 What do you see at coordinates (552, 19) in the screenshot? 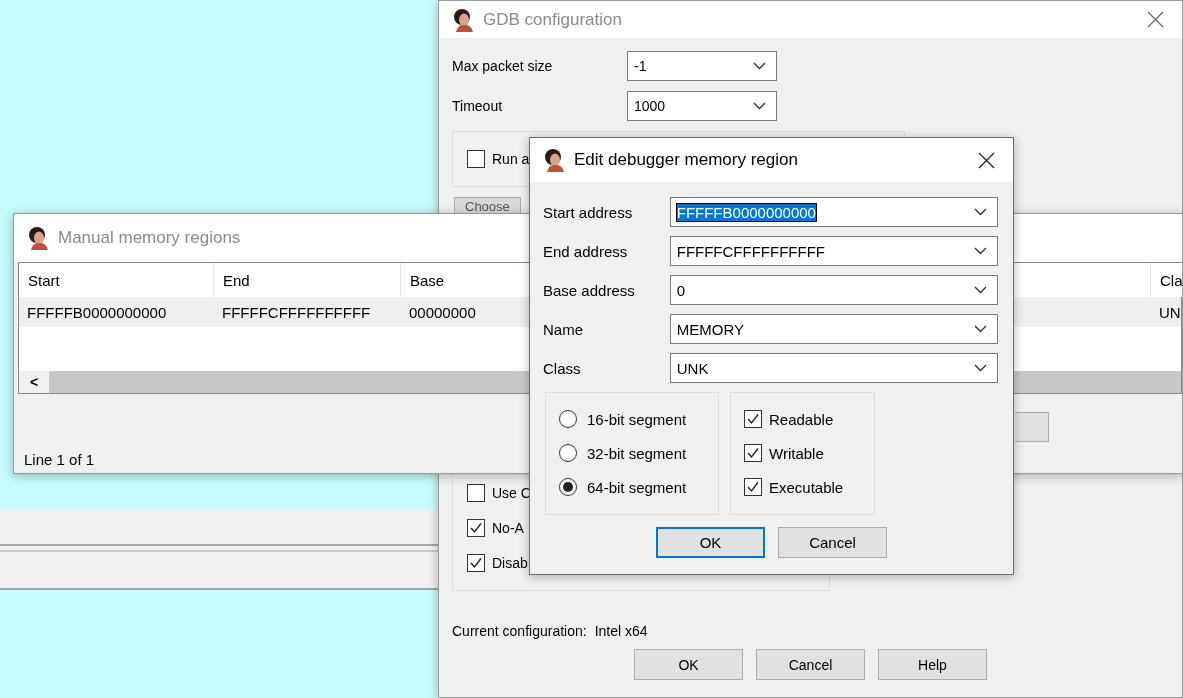
I see `window-title: GDB configuration` at bounding box center [552, 19].